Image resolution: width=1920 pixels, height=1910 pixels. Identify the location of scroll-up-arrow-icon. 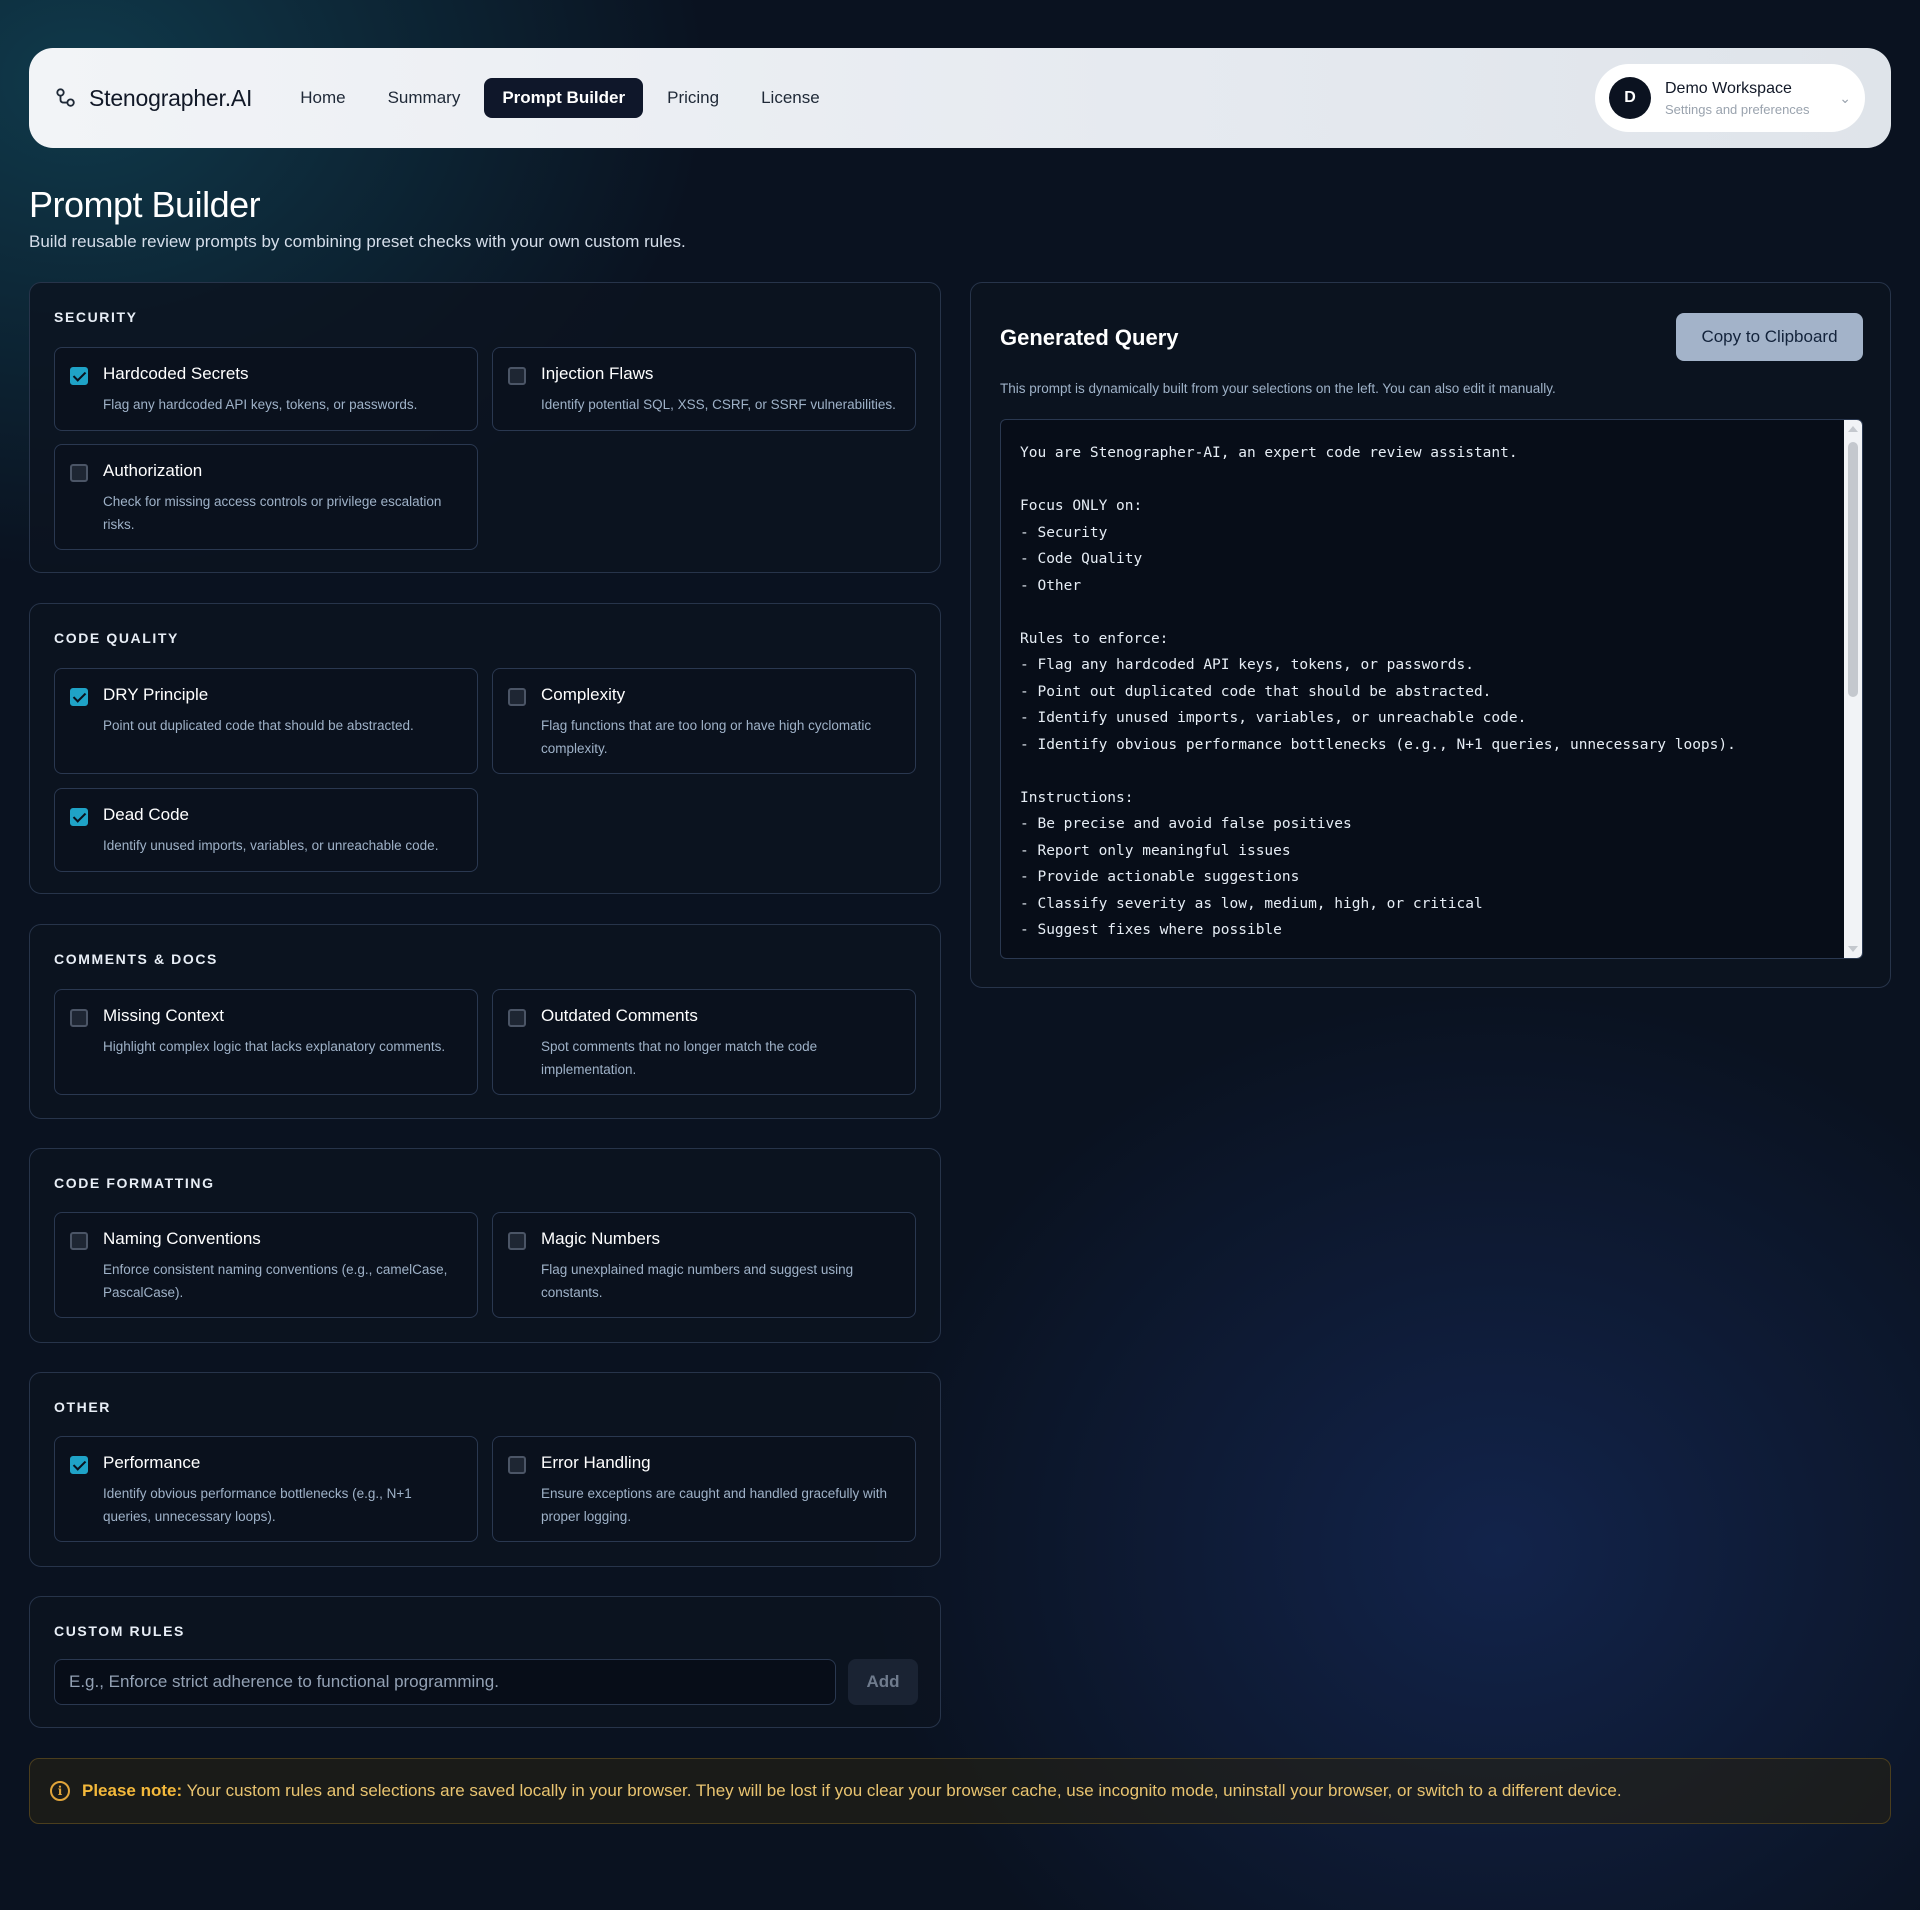
(1853, 429).